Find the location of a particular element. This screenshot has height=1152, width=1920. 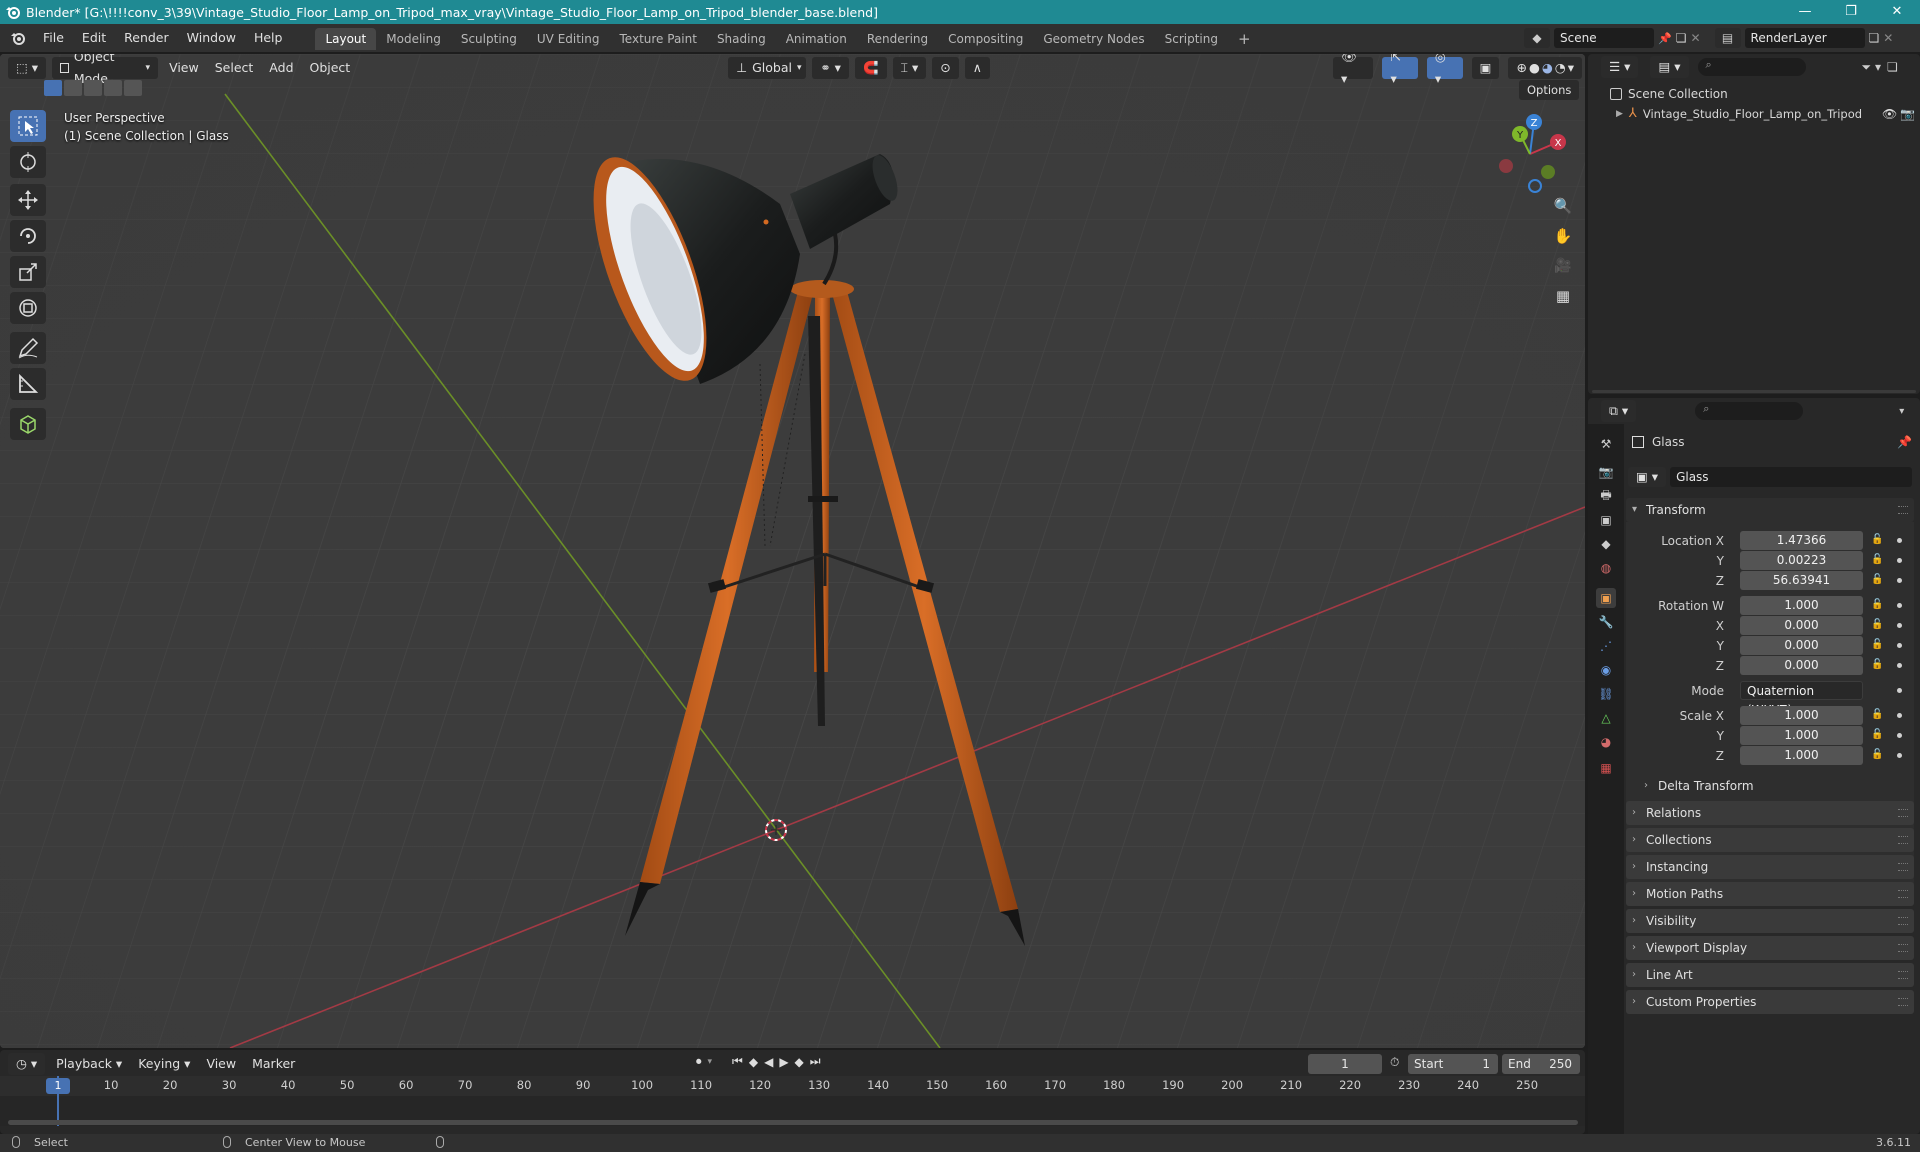

zoom-button: 🔍 is located at coordinates (1563, 206).